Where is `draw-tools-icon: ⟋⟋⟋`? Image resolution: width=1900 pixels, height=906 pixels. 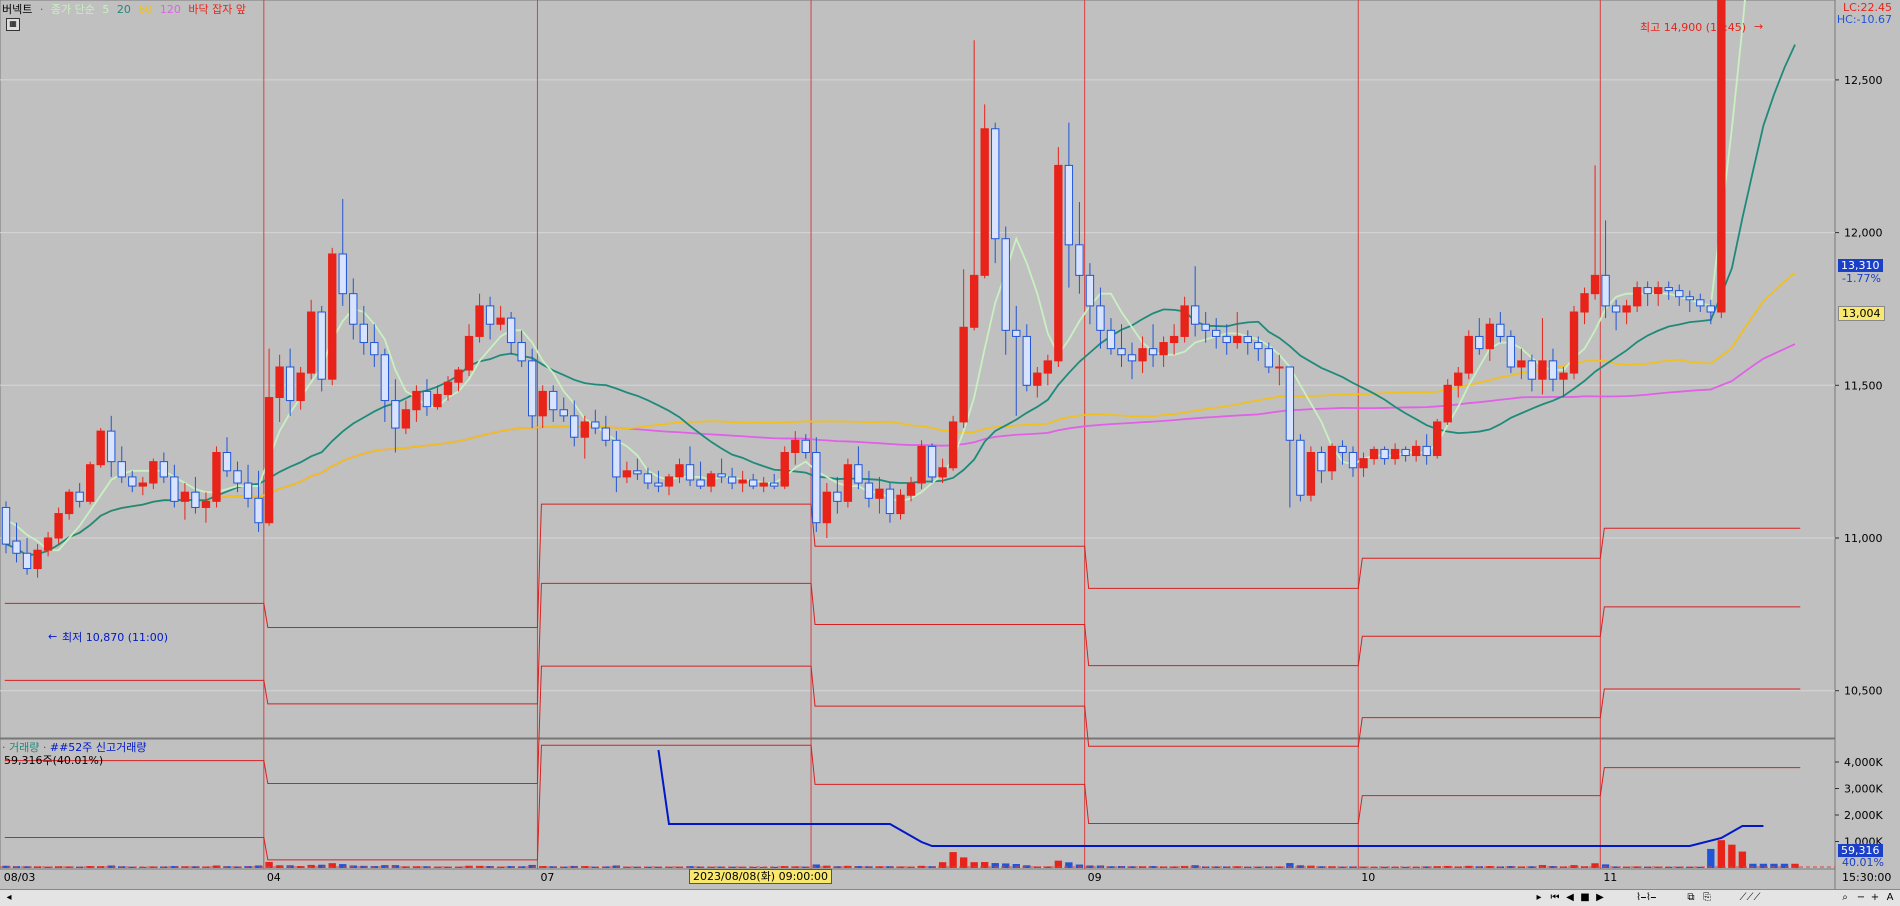 draw-tools-icon: ⟋⟋⟋ is located at coordinates (1750, 897).